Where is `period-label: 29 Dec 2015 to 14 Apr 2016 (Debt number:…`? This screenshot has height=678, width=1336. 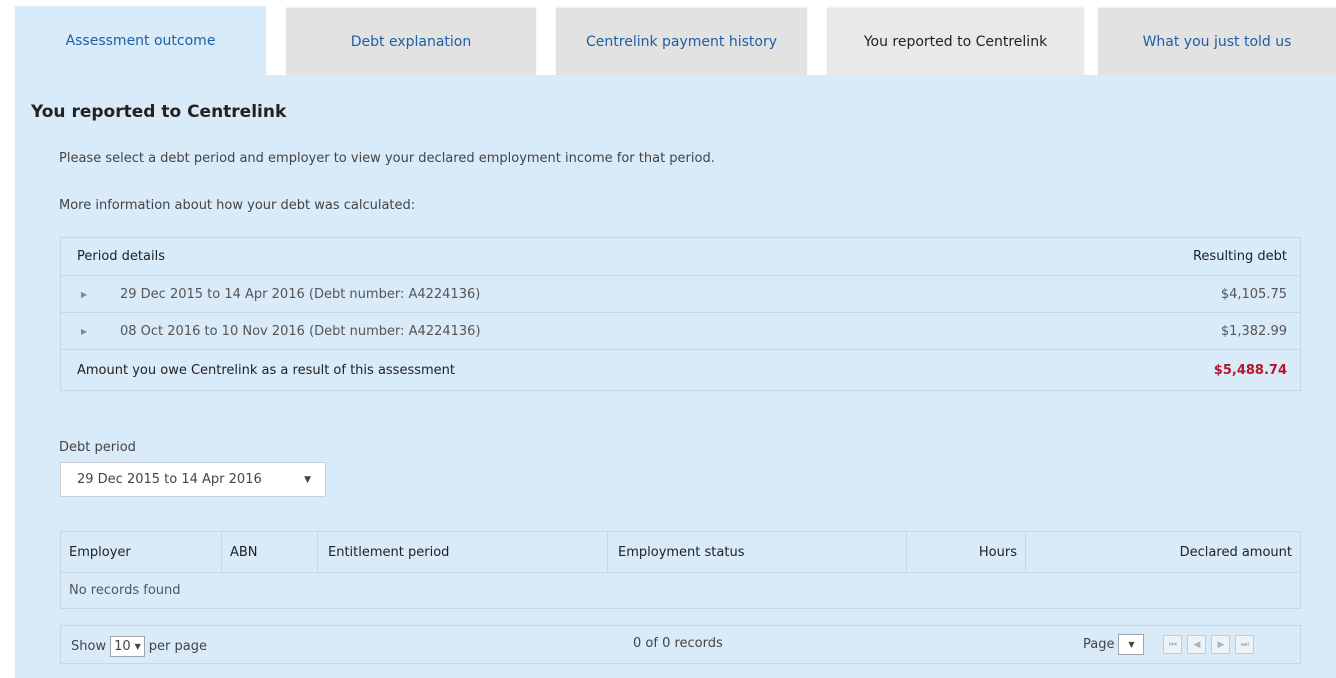 period-label: 29 Dec 2015 to 14 Apr 2016 (Debt number:… is located at coordinates (300, 294).